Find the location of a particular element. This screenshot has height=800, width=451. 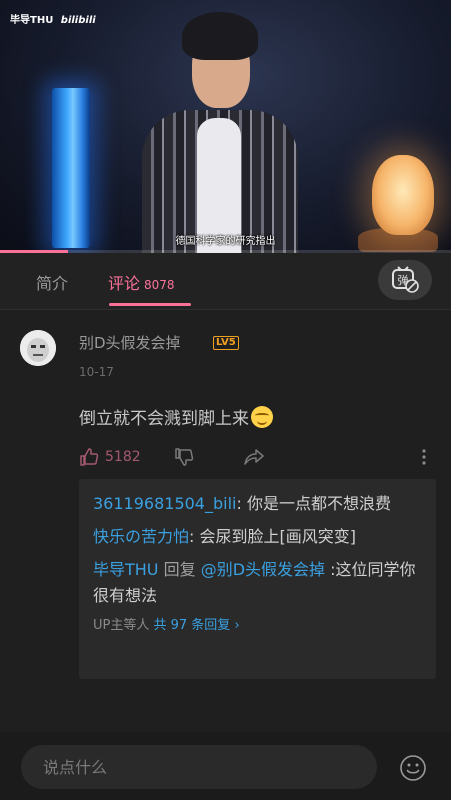

reply-connector: 回复 is located at coordinates (179, 569).